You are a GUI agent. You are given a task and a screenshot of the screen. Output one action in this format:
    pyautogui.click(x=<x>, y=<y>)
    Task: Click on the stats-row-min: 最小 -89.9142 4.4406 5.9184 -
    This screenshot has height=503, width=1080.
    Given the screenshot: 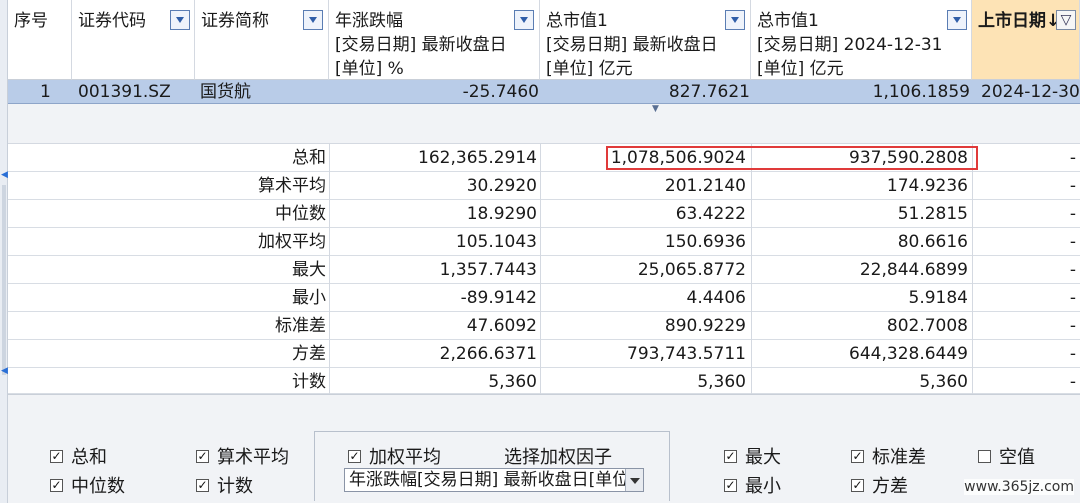 What is the action you would take?
    pyautogui.click(x=544, y=298)
    